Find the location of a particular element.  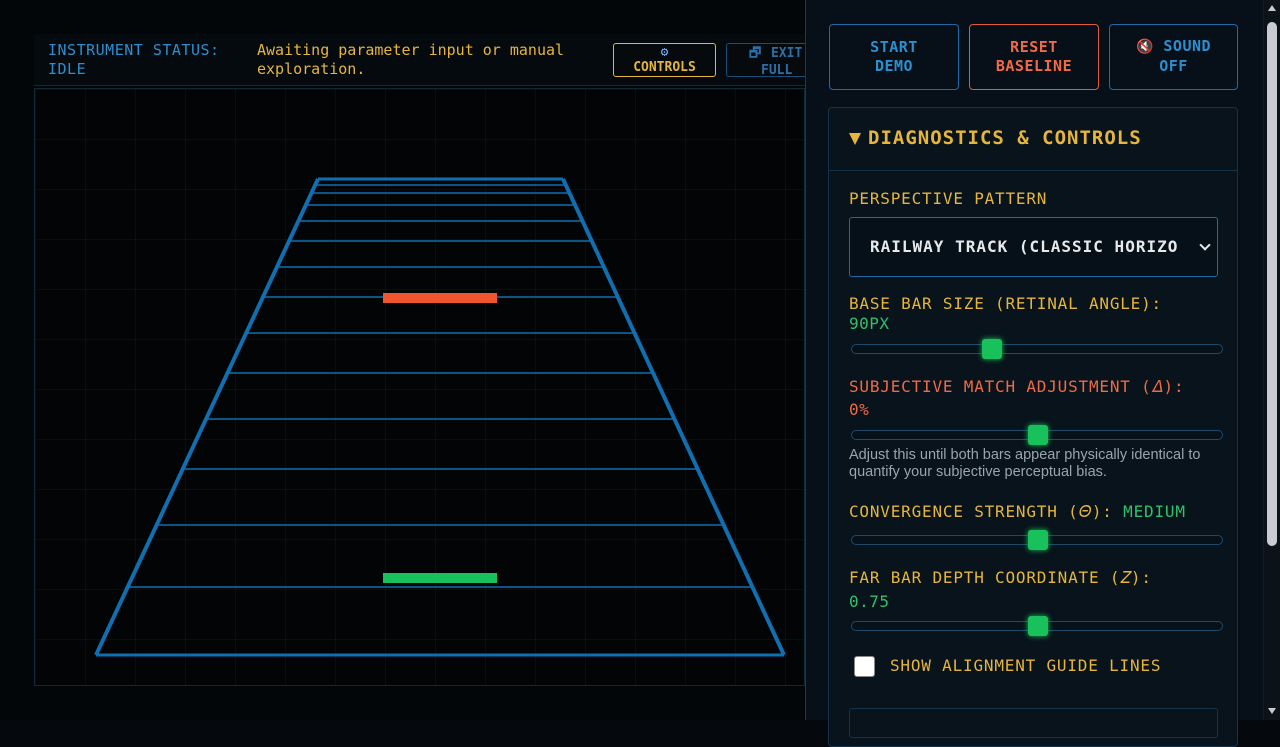

controls-button: ⚙ CONTROLS is located at coordinates (664, 60).